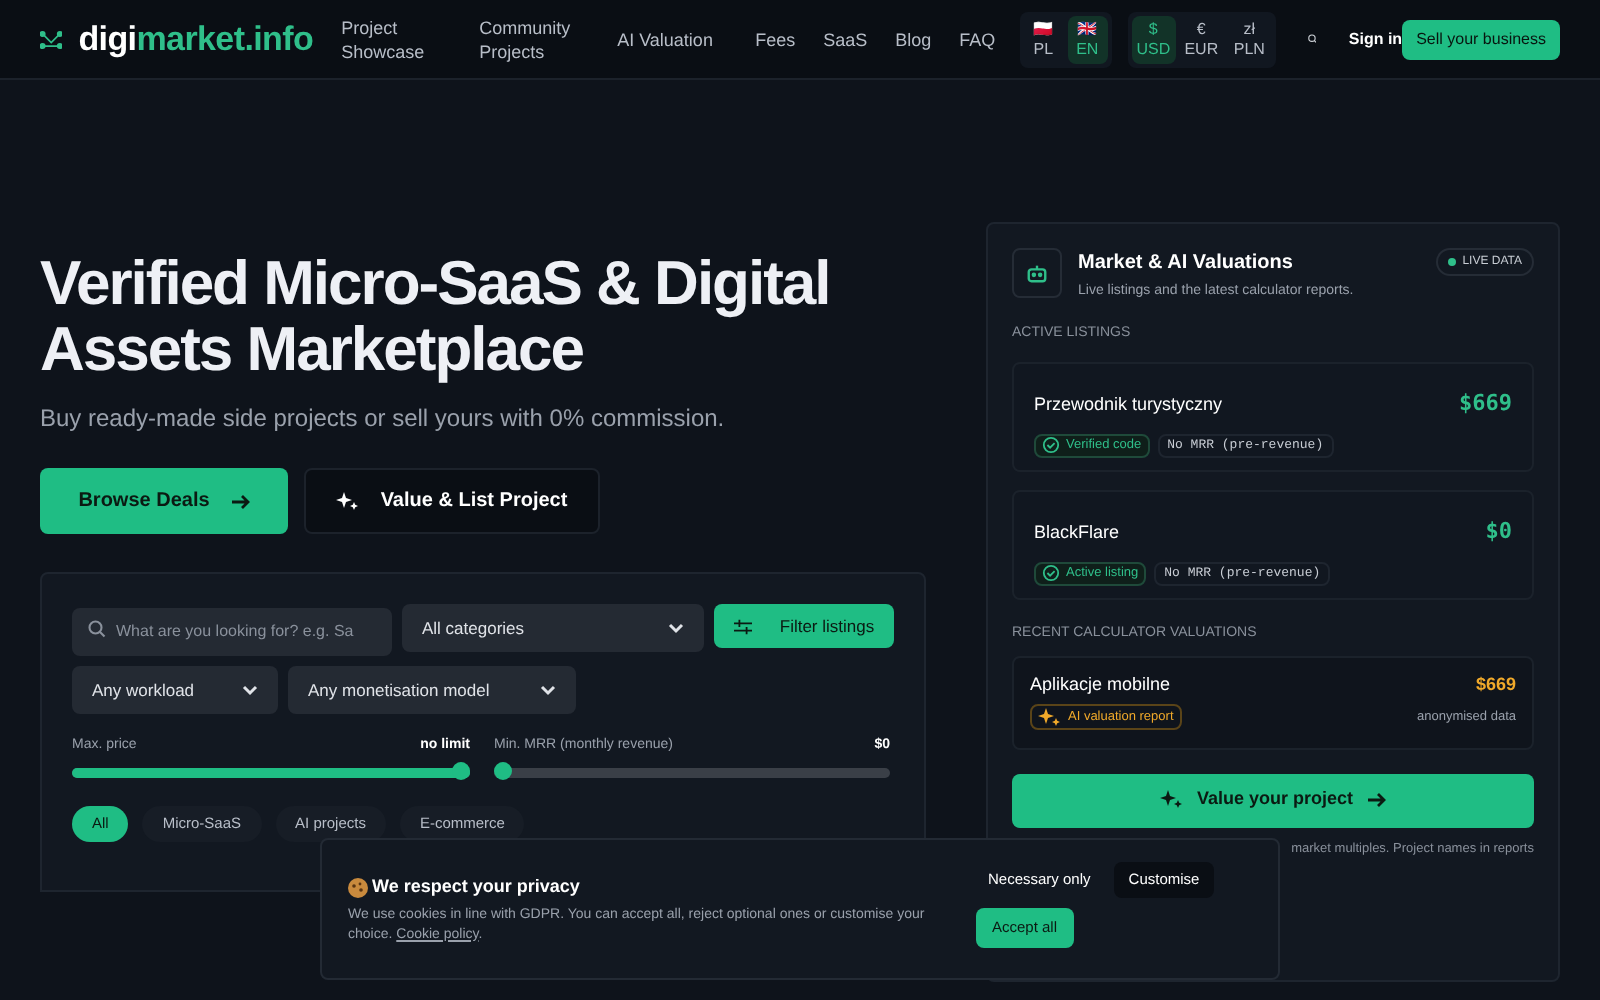 The width and height of the screenshot is (1600, 1000). I want to click on cookie-icon, so click(358, 887).